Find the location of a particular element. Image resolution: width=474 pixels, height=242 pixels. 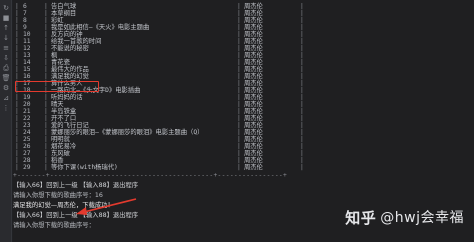

run-toolbar: ↻ ■ ↑ ↓ ≡ ⇩ ⎙ 🗑 ⚙ ⊿ ⋮ is located at coordinates (6, 121).